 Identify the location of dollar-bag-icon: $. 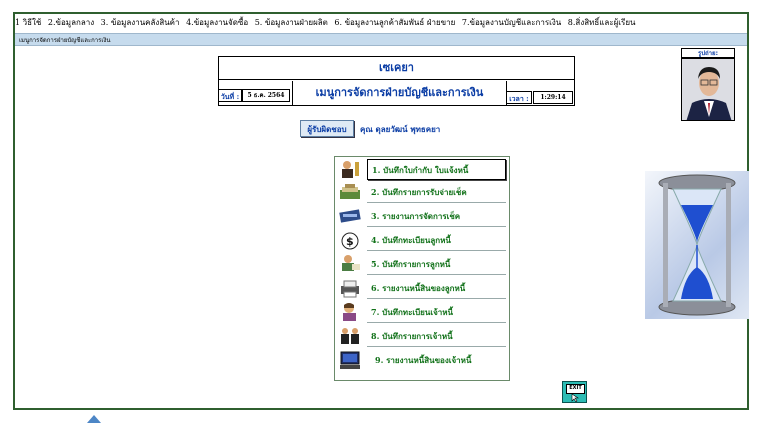
(350, 240).